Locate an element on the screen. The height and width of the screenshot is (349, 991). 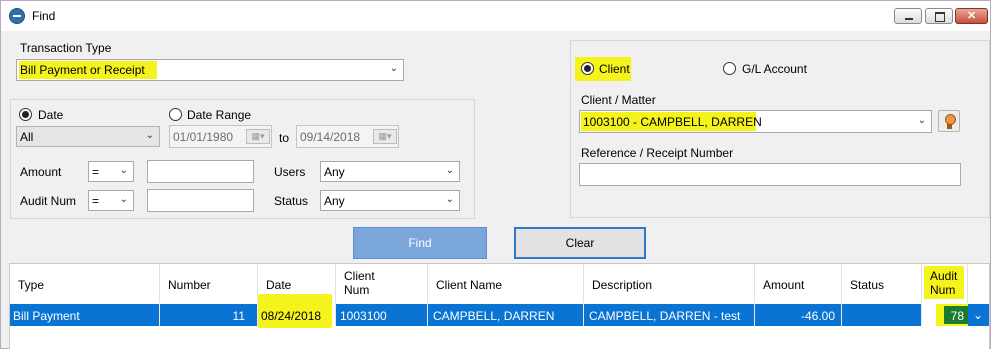
client-lookup-icon is located at coordinates (949, 121).